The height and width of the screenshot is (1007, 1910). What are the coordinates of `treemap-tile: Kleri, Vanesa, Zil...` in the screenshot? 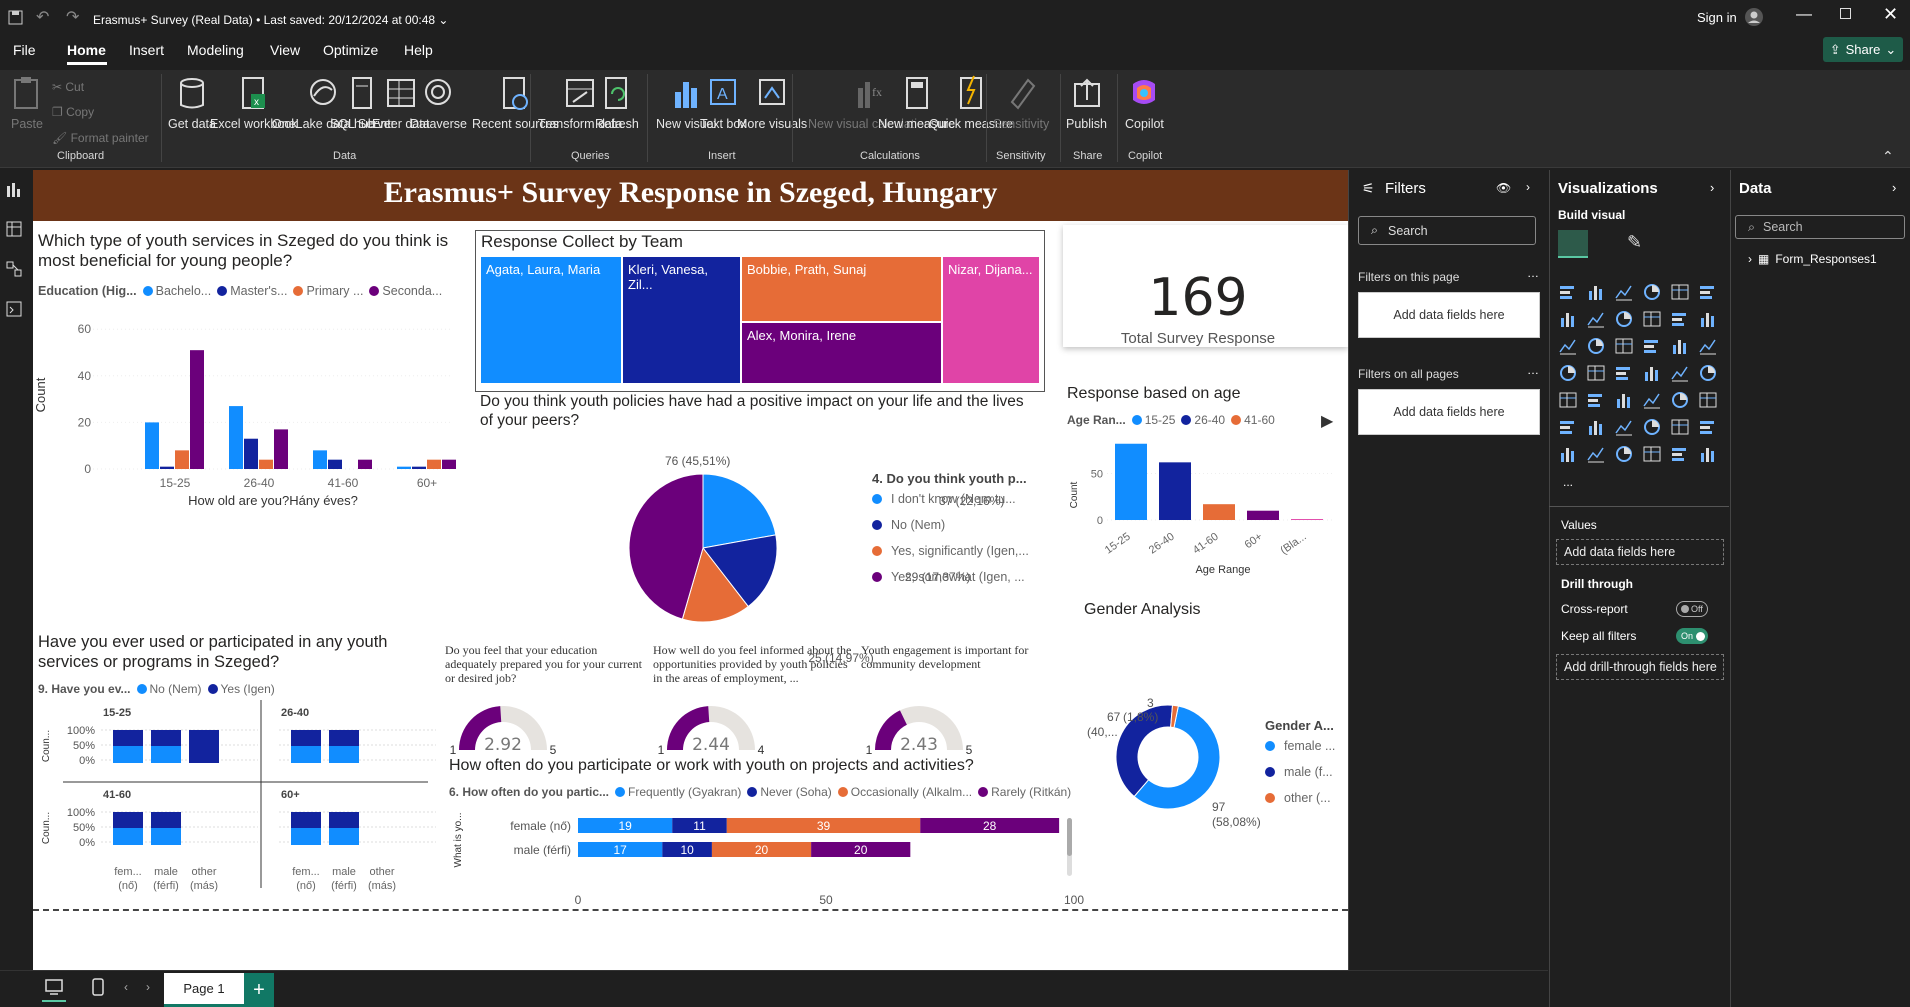 It's located at (681, 320).